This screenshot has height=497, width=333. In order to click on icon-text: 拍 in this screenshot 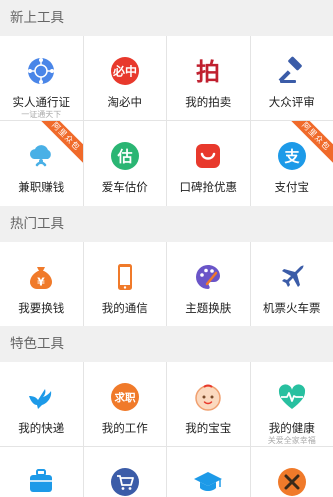, I will do `click(208, 72)`.